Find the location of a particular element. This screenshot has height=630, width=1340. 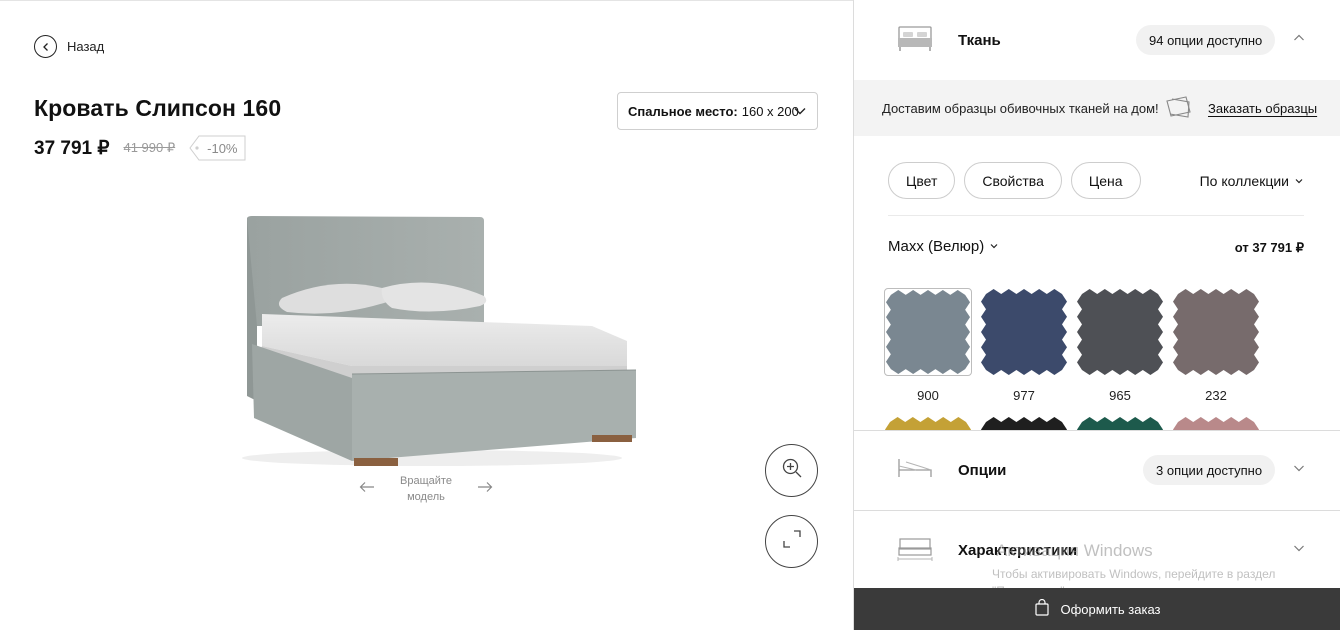

checkout-button: Оформить заказ is located at coordinates (1097, 609).